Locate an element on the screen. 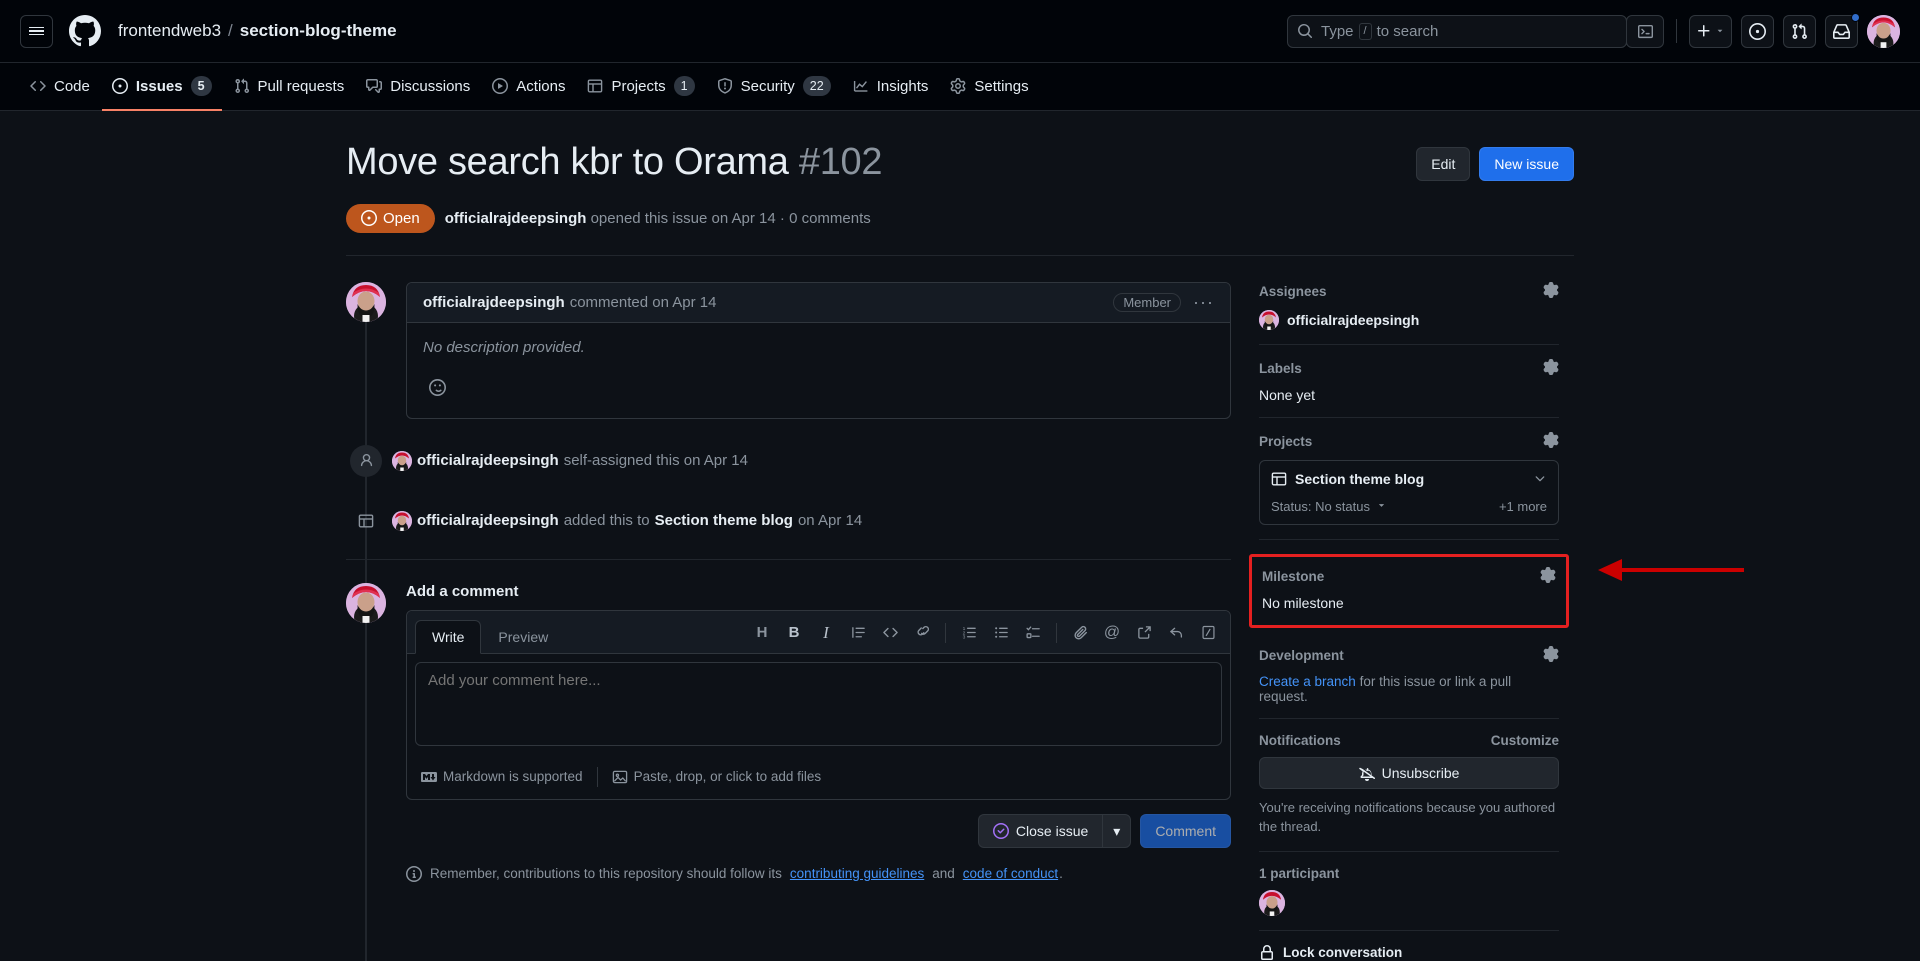 This screenshot has height=961, width=1920. your-pull-requests-button is located at coordinates (1799, 31).